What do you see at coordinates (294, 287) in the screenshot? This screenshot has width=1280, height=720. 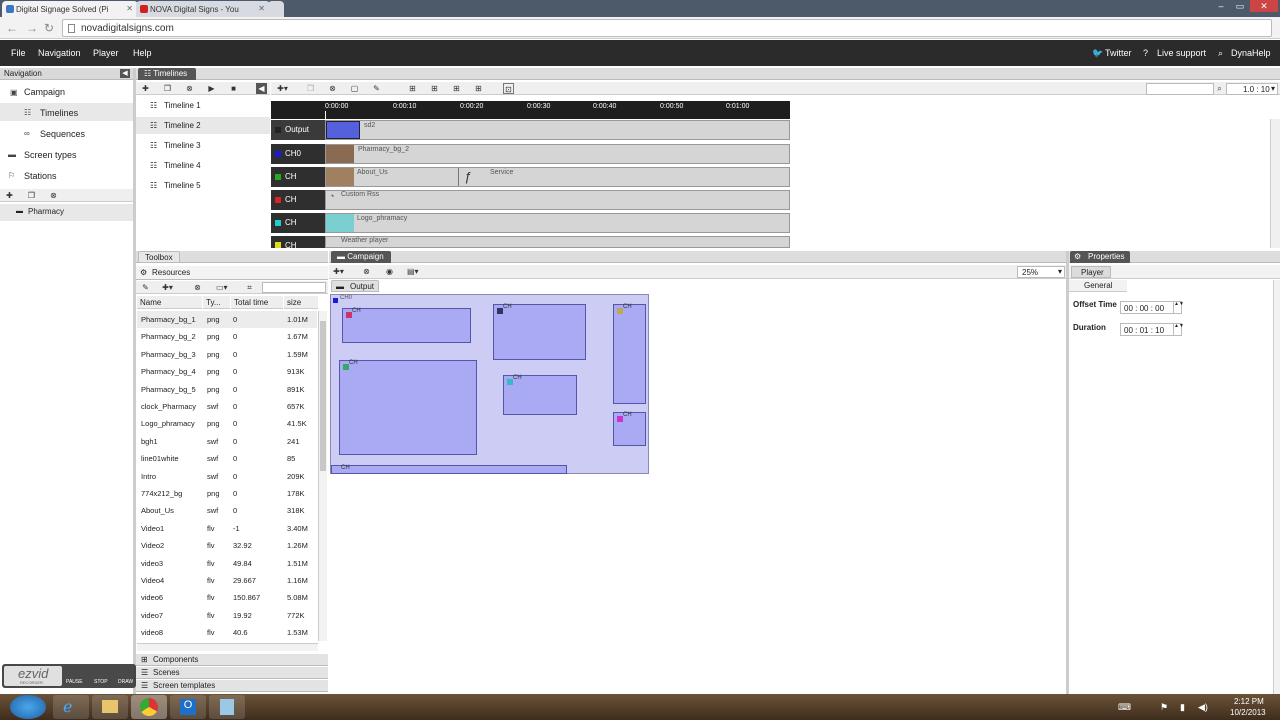 I see `resources-search-input` at bounding box center [294, 287].